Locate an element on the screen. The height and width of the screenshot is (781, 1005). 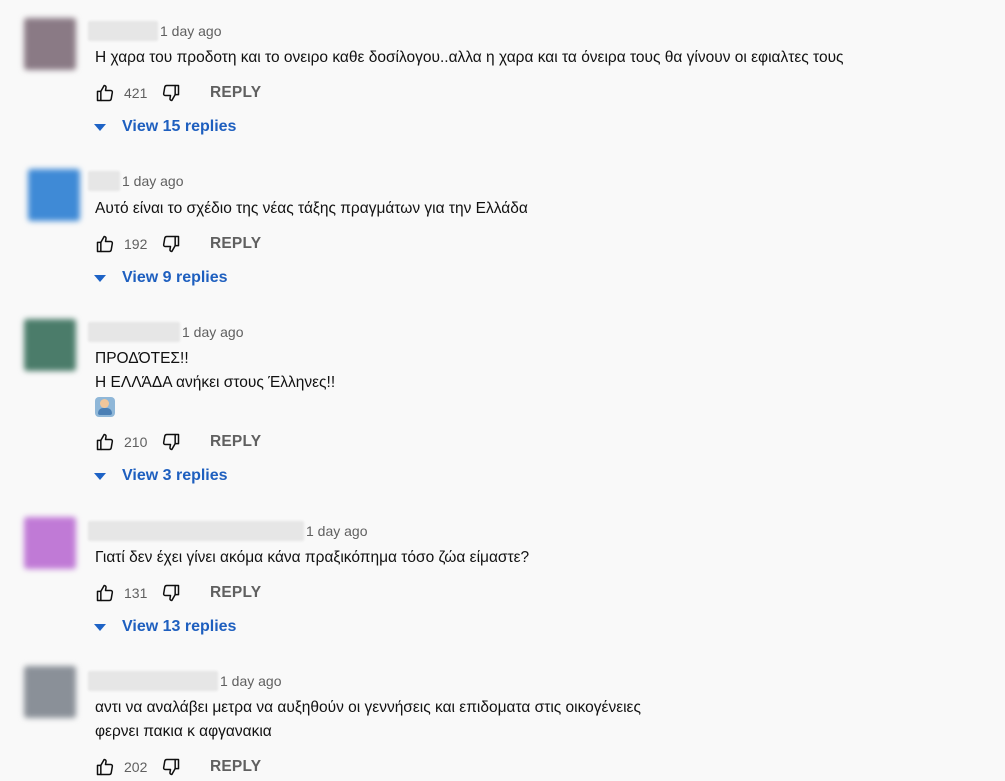
comment-actions: 421 REPLY is located at coordinates (177, 93).